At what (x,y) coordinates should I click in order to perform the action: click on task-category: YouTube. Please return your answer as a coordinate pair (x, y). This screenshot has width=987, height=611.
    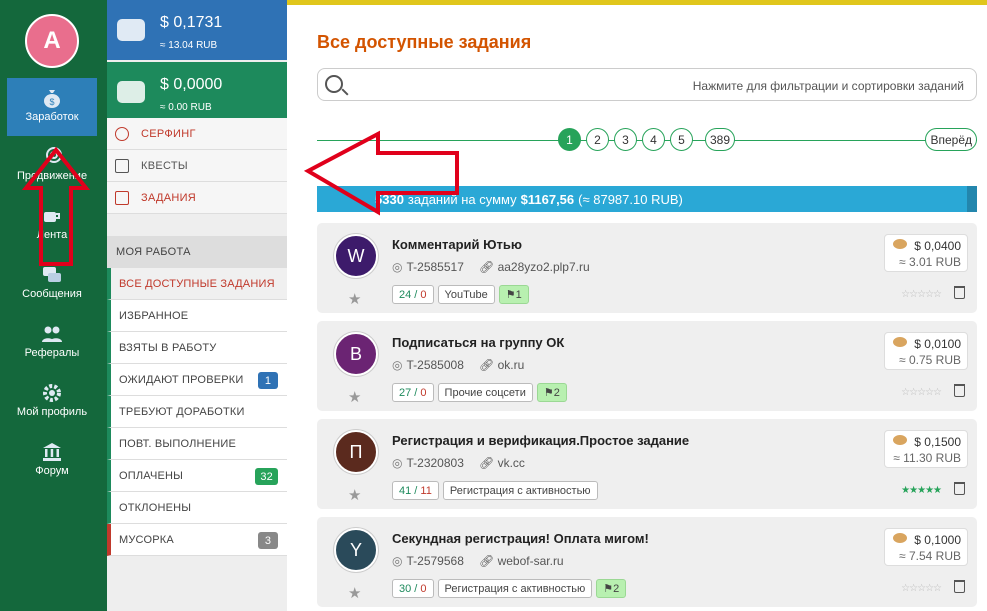
    Looking at the image, I should click on (466, 294).